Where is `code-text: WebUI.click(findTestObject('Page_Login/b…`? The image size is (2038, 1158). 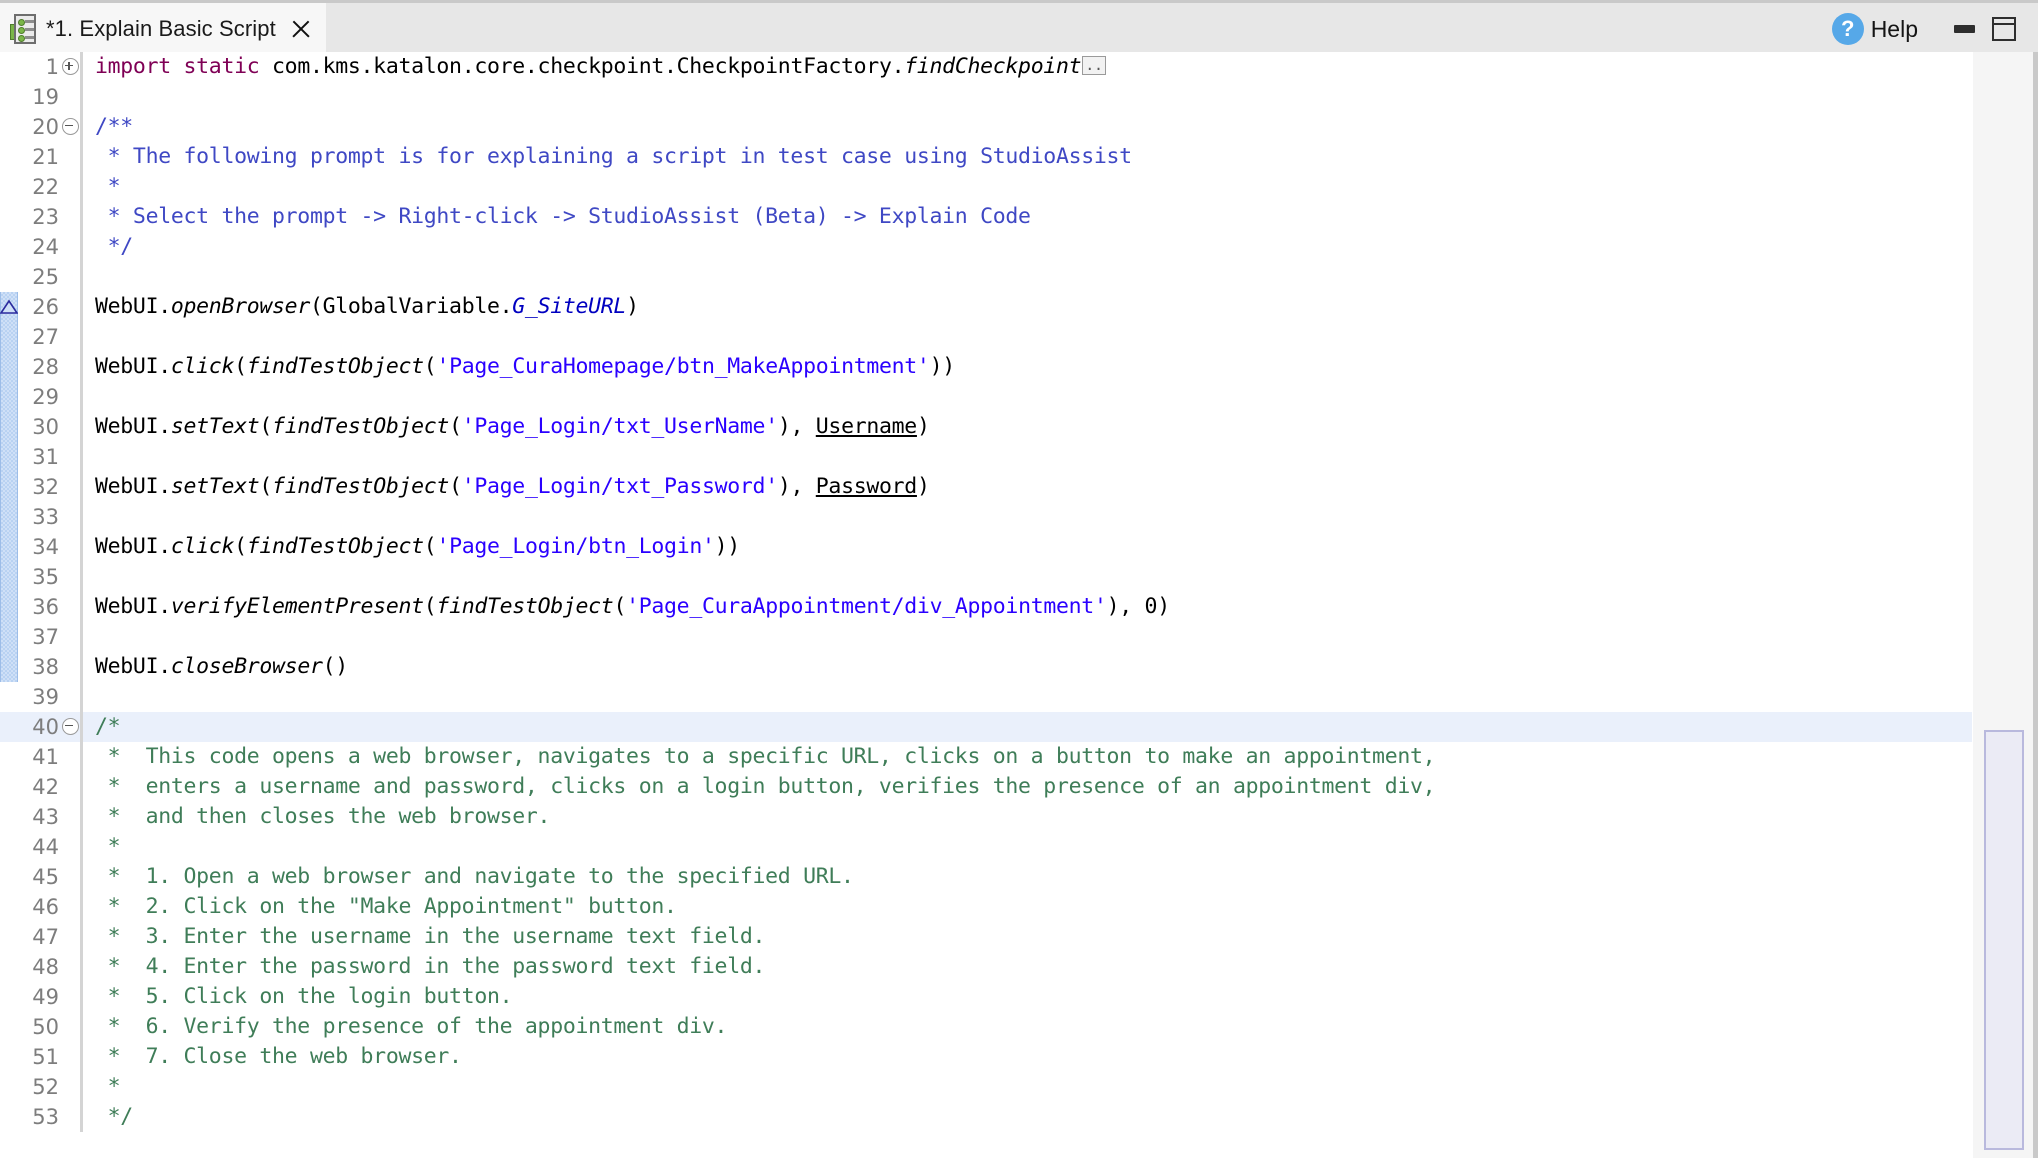
code-text: WebUI.click(findTestObject('Page_Login/b… is located at coordinates (1027, 547).